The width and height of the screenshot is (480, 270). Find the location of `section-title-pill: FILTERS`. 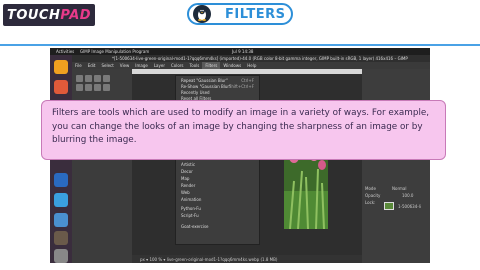

section-title-pill: FILTERS is located at coordinates (240, 14).